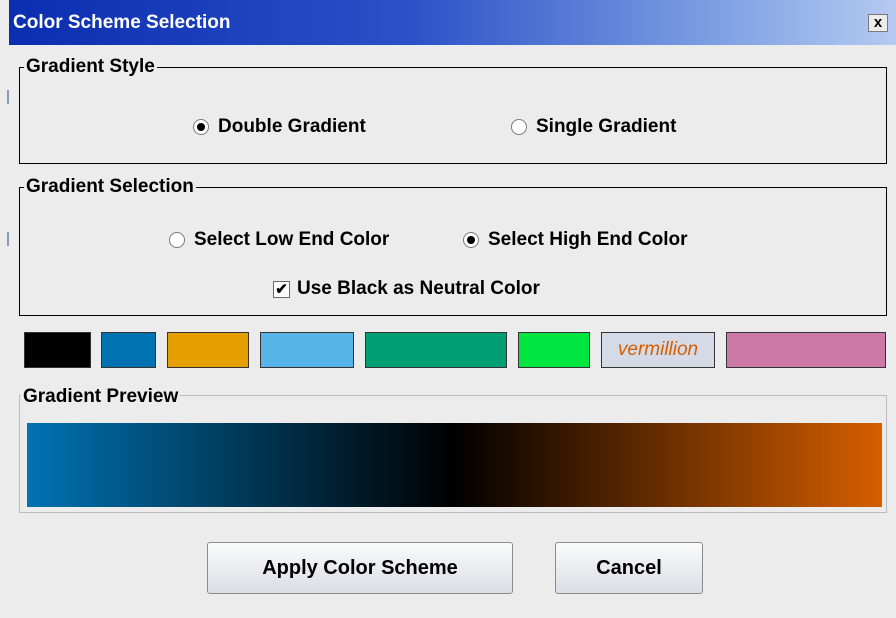  I want to click on neutral-color-checkbox: ✔ Use Black as Neutral Color, so click(406, 289).